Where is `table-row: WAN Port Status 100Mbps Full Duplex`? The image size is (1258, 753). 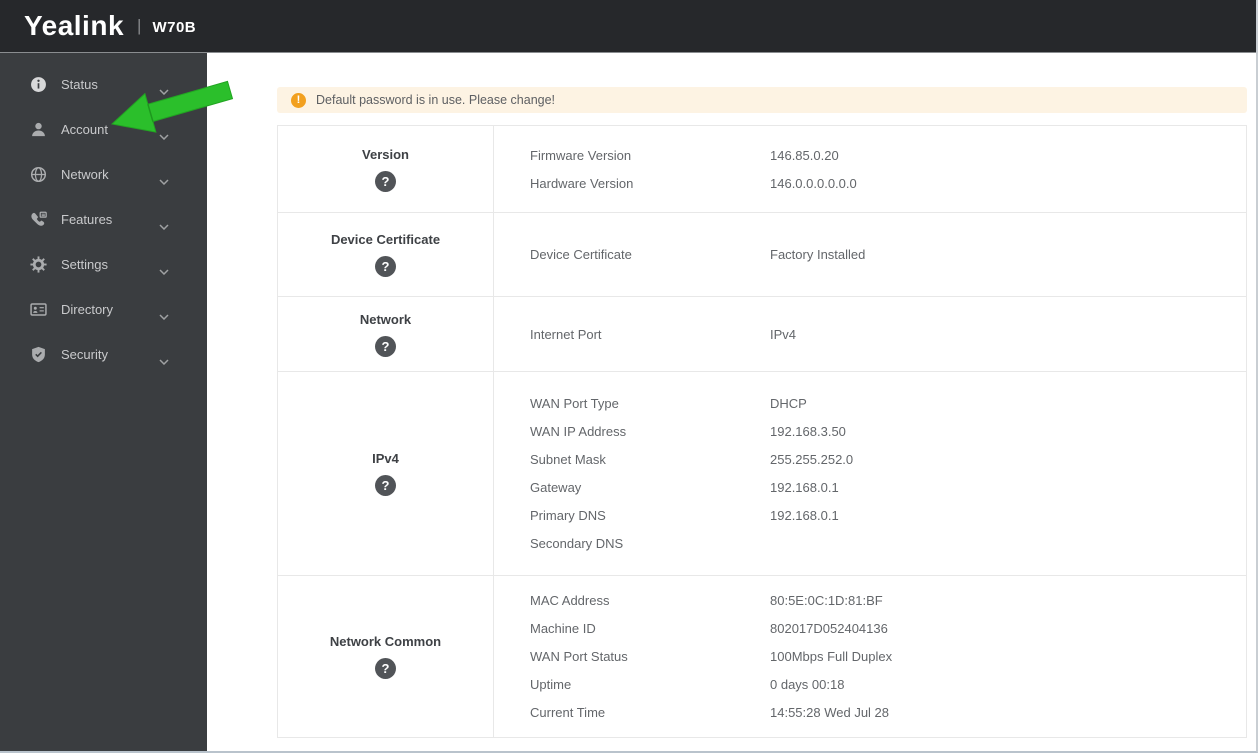
table-row: WAN Port Status 100Mbps Full Duplex is located at coordinates (888, 657).